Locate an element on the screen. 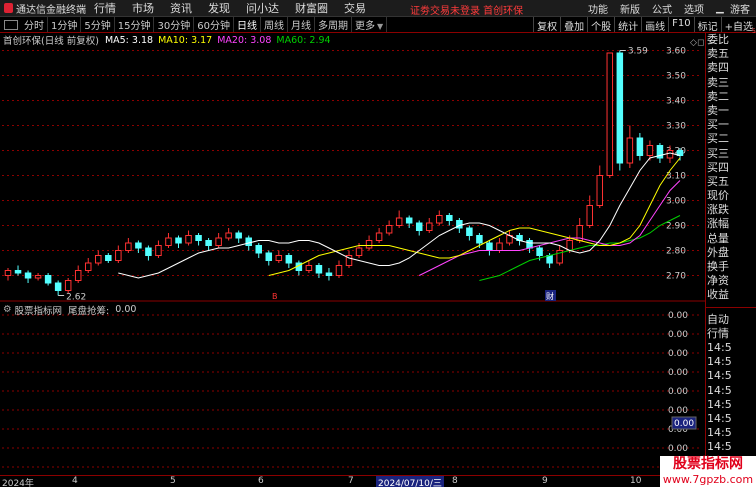 The image size is (756, 487). app-name: 通达信金融终端 is located at coordinates (51, 10).